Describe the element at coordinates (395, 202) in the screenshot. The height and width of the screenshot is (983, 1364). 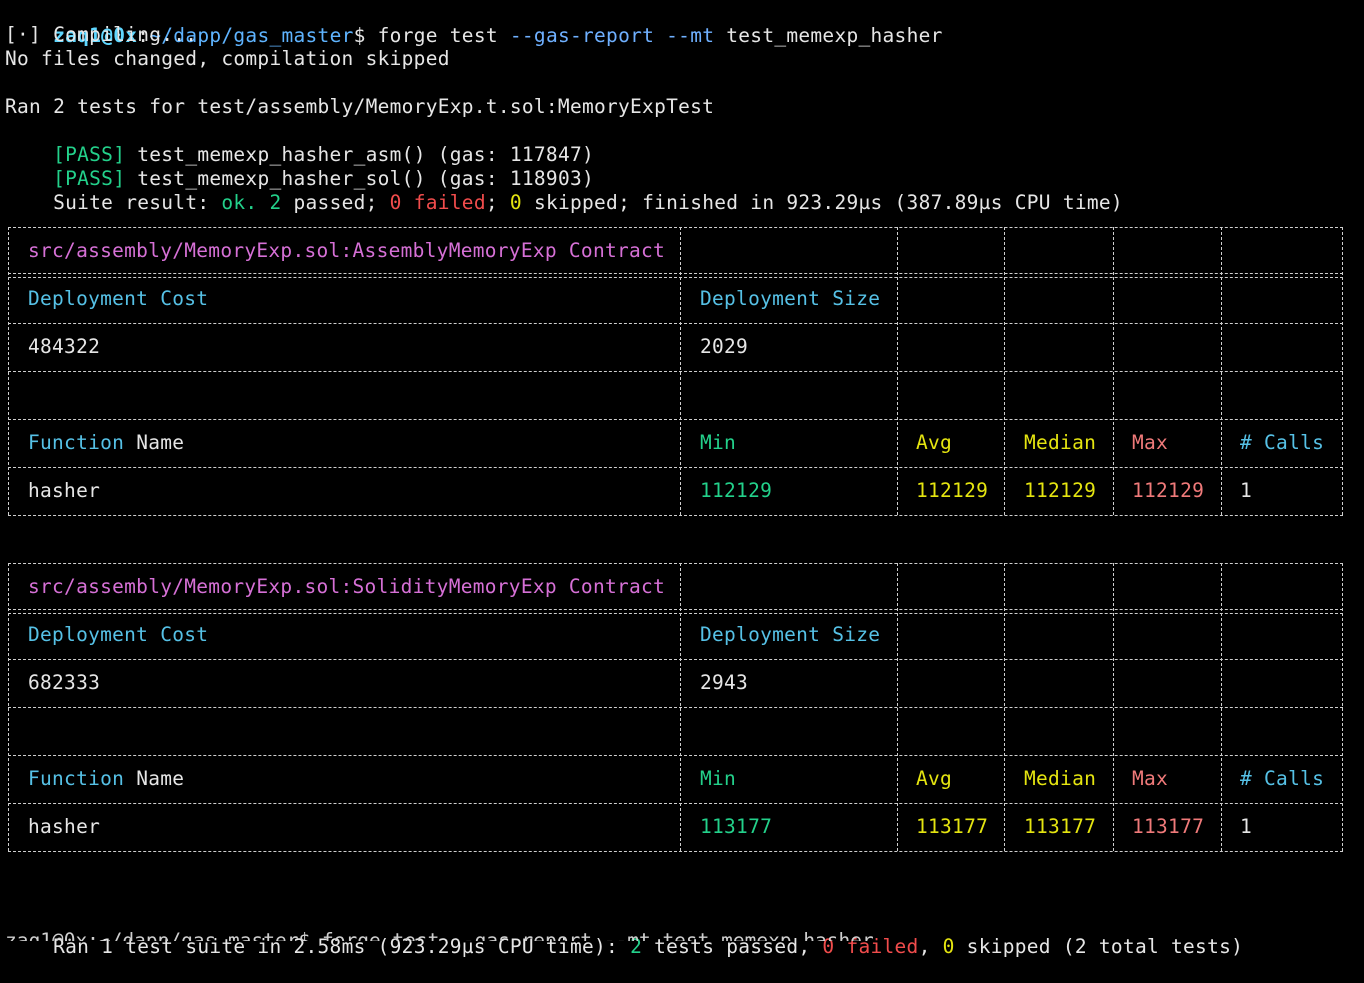
I see `suite-failed-count: 0` at that location.